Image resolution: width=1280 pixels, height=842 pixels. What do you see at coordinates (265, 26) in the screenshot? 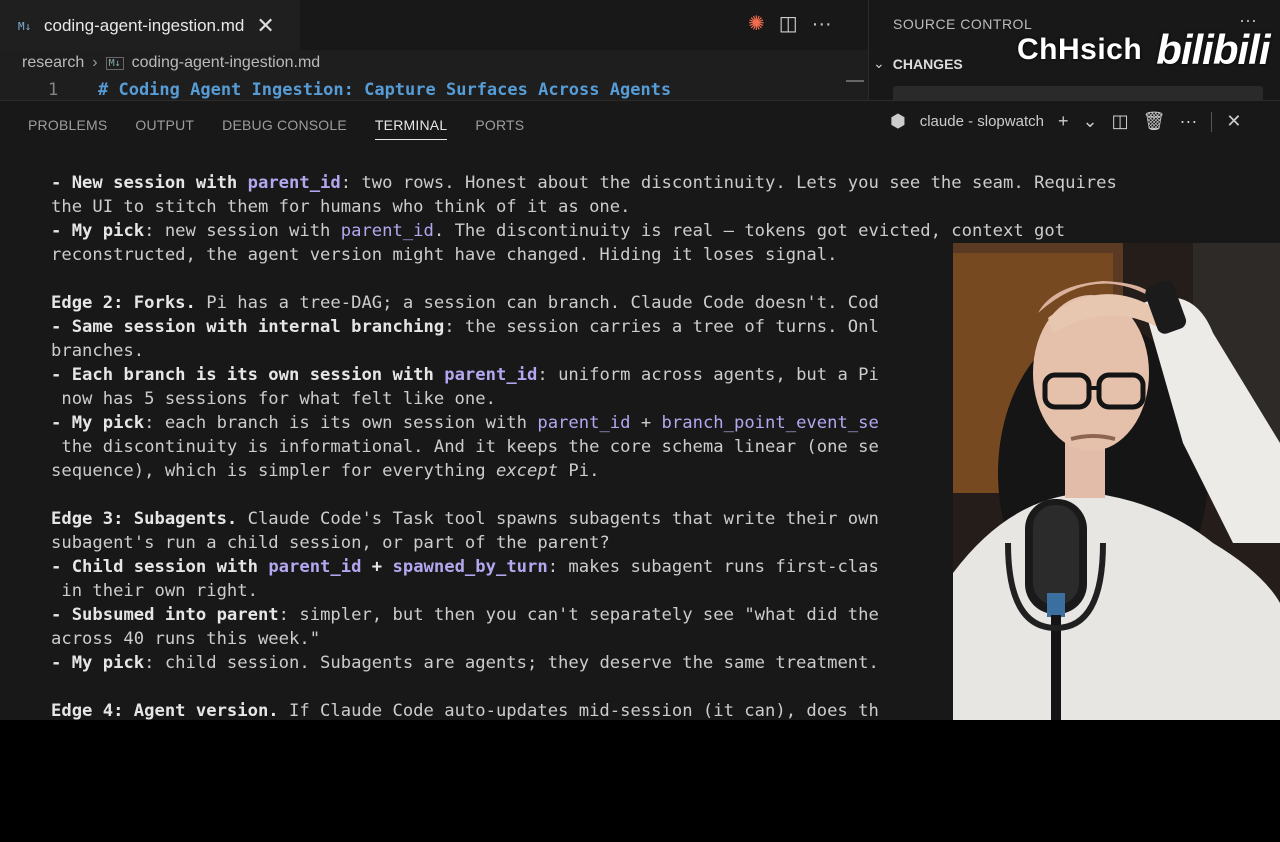
I see `close-icon: ✕` at bounding box center [265, 26].